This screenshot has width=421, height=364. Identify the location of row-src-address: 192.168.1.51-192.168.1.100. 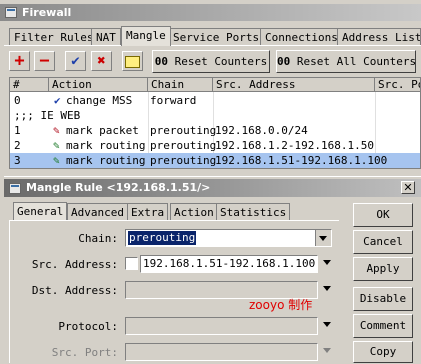
(301, 160).